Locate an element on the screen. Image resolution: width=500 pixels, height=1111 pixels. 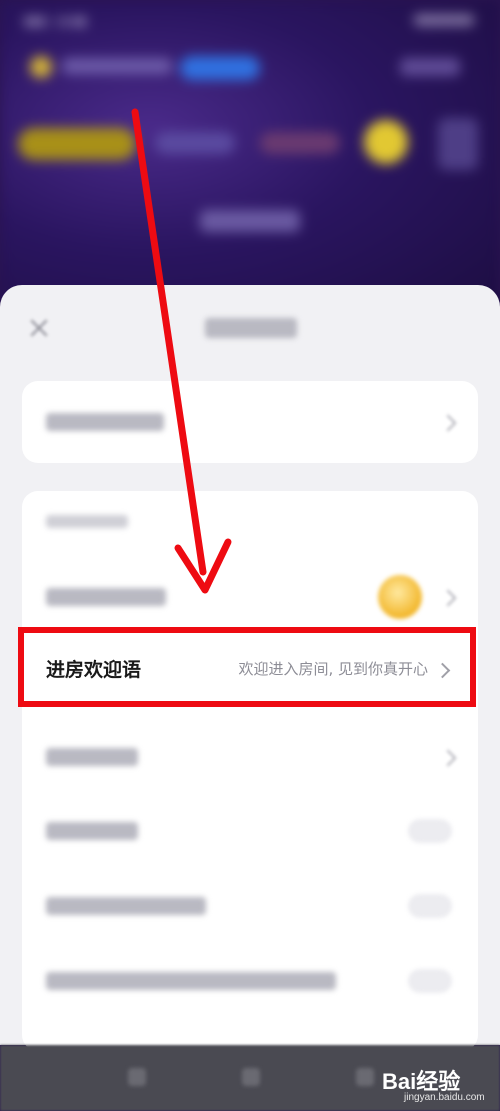
sheet-header is located at coordinates (250, 329).